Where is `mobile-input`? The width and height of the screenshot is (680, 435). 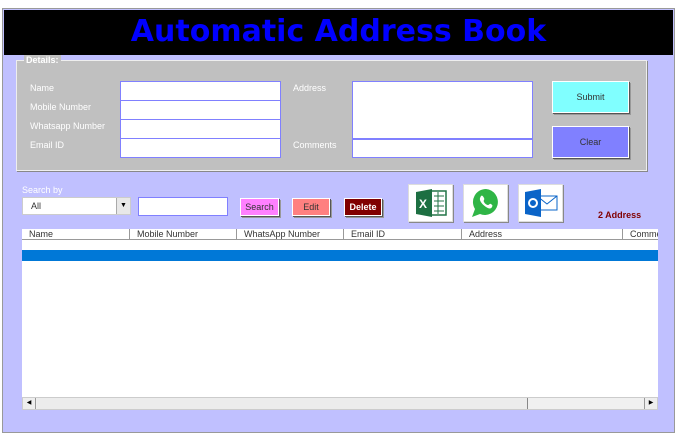 mobile-input is located at coordinates (200, 110).